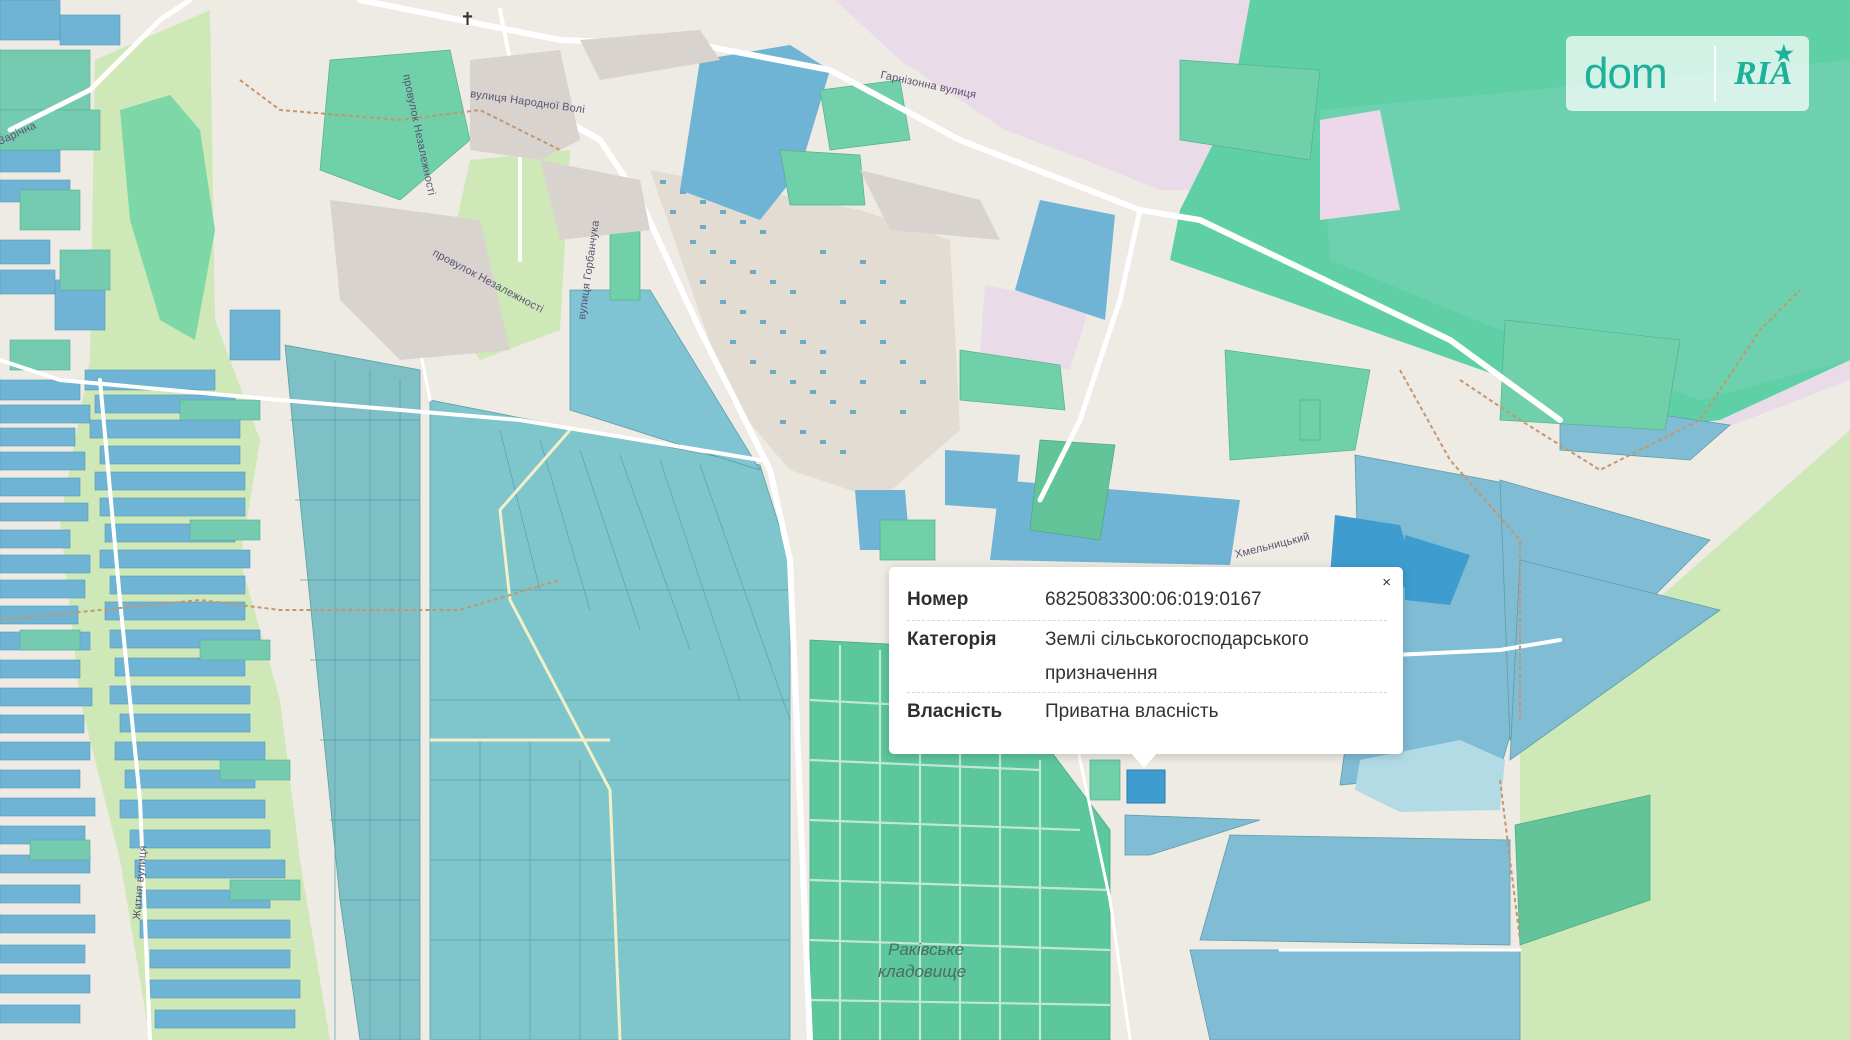  What do you see at coordinates (938, 599) in the screenshot?
I see `popup-key-number: Номер` at bounding box center [938, 599].